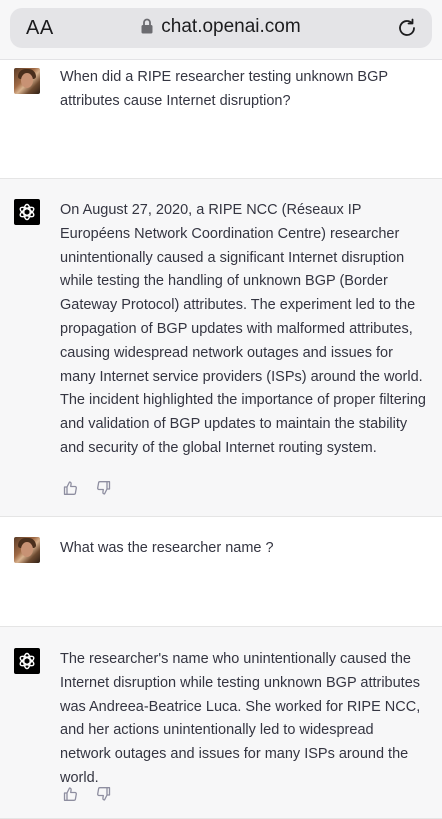  What do you see at coordinates (231, 26) in the screenshot?
I see `url-text: chat.openai.com` at bounding box center [231, 26].